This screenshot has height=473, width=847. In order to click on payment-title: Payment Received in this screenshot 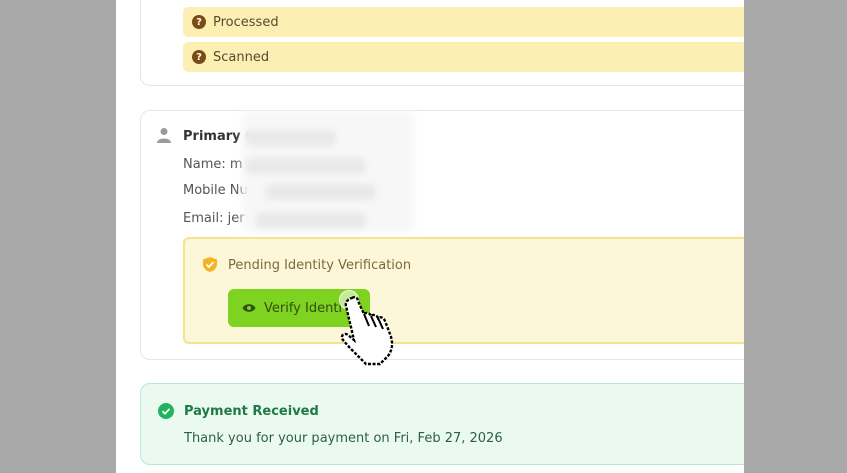, I will do `click(251, 411)`.